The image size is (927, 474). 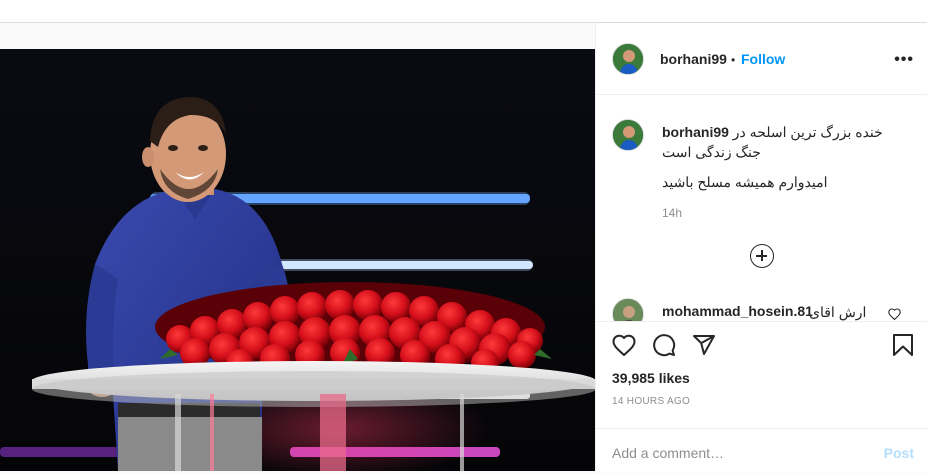 I want to click on post-author-username: borhani99, so click(x=693, y=59).